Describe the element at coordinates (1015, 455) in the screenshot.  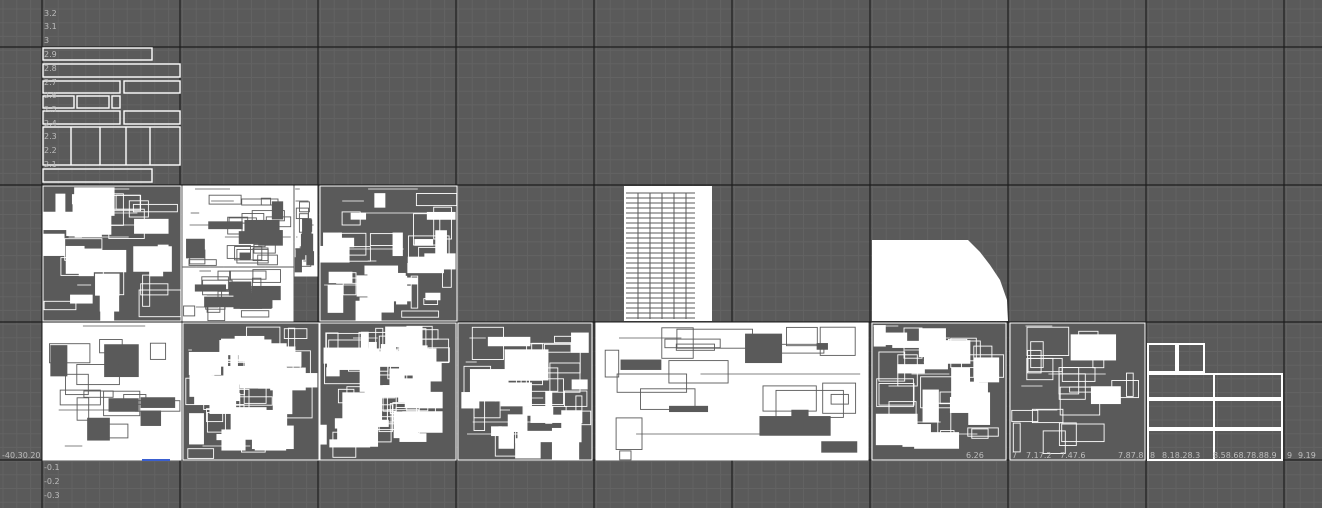
I see `u-axis-label: 7` at that location.